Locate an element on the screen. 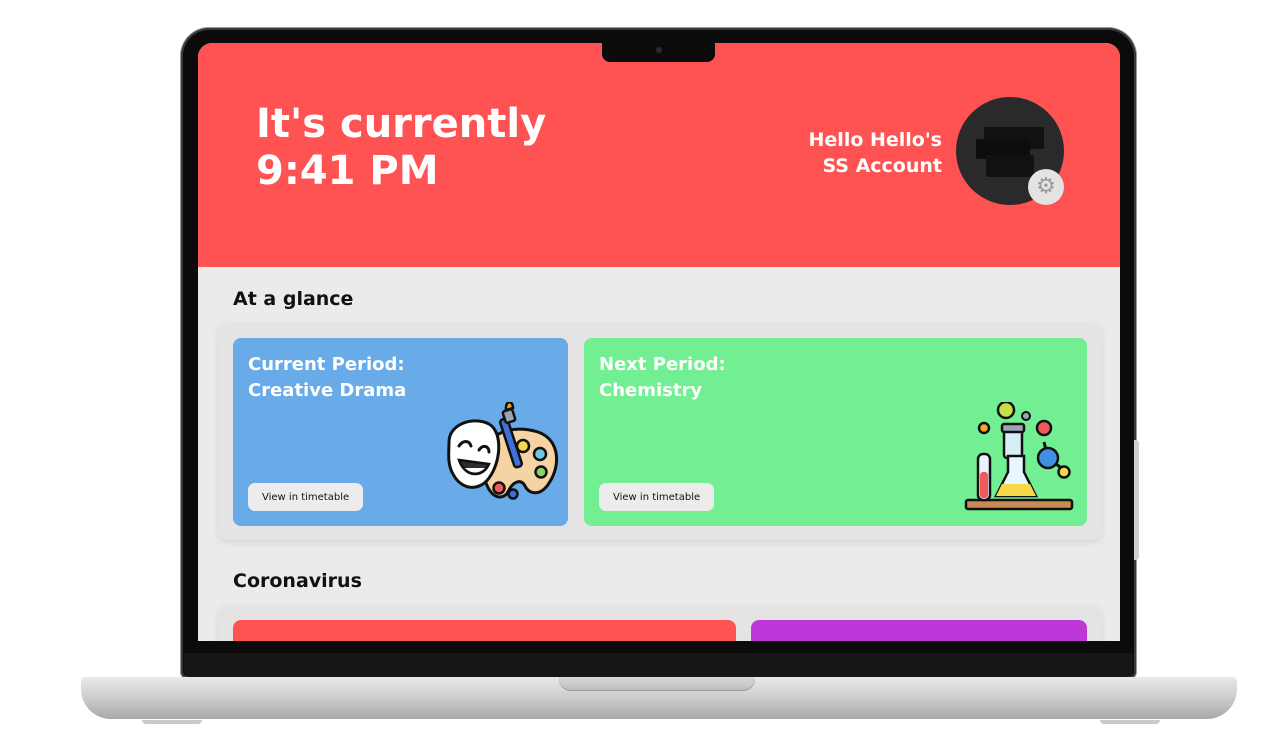  coronavirus-panel is located at coordinates (660, 623).